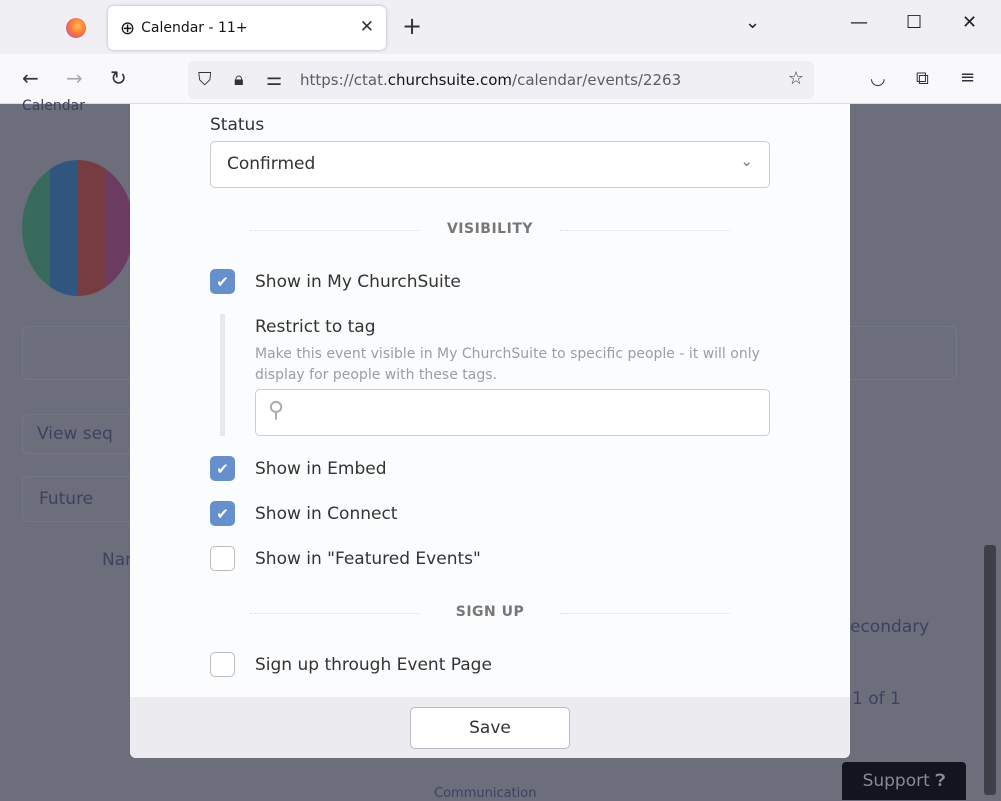 This screenshot has height=801, width=1001. What do you see at coordinates (117, 560) in the screenshot?
I see `bg-column: Nar` at bounding box center [117, 560].